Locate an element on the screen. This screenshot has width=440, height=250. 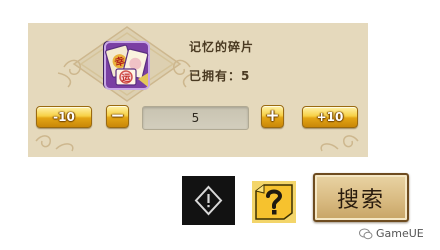
question-mark-icon is located at coordinates (274, 202).